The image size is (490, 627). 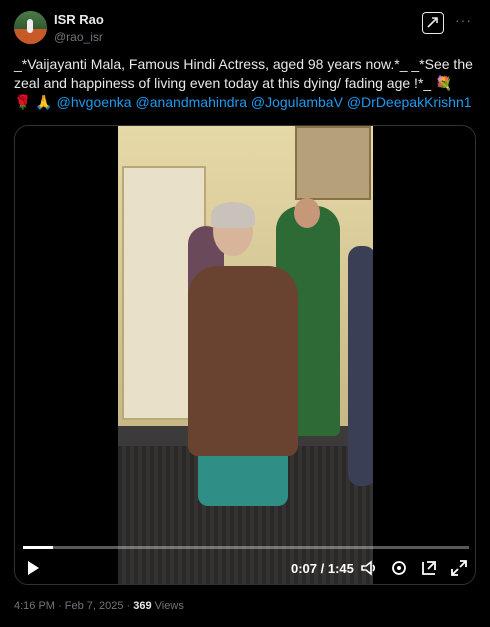 What do you see at coordinates (35, 102) in the screenshot?
I see `post-text-emoji: 🌹 🙏` at bounding box center [35, 102].